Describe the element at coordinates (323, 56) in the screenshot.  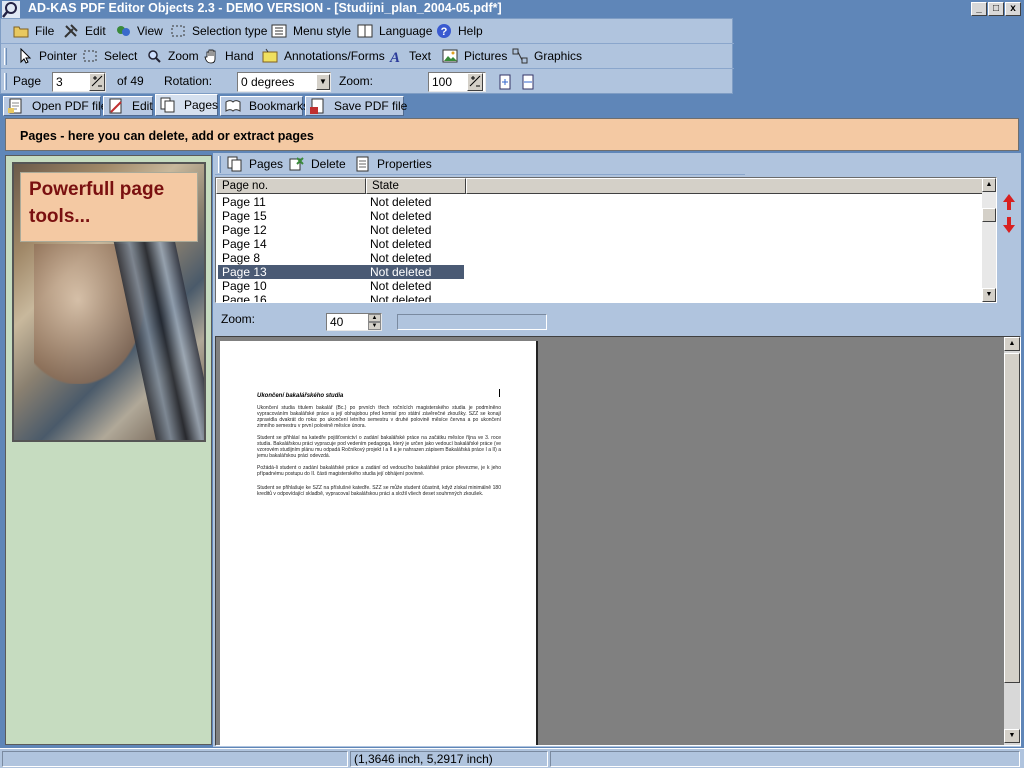
I see `tool-annotations-forms: Annotations/Forms` at that location.